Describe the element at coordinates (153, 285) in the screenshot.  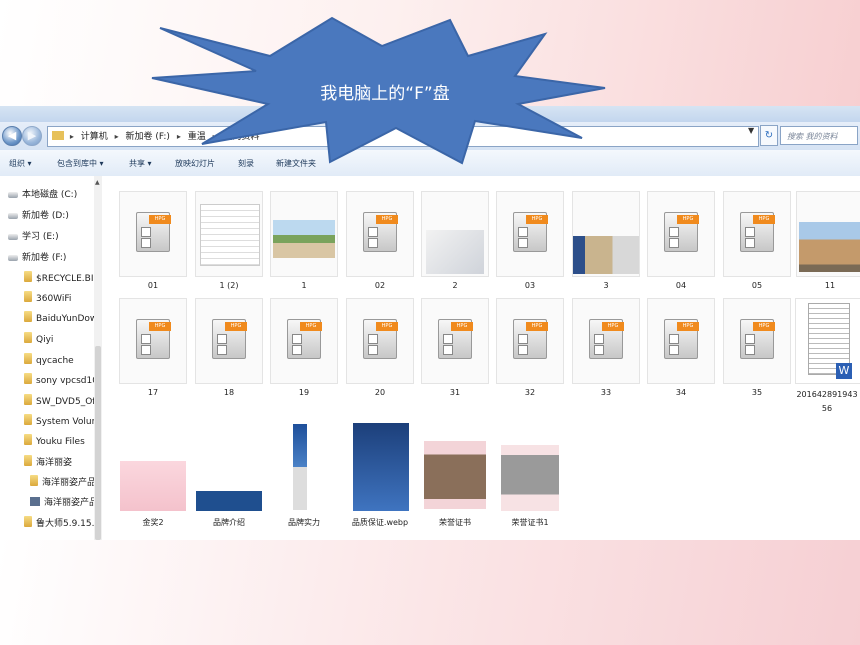
I see `file-name: 01` at that location.